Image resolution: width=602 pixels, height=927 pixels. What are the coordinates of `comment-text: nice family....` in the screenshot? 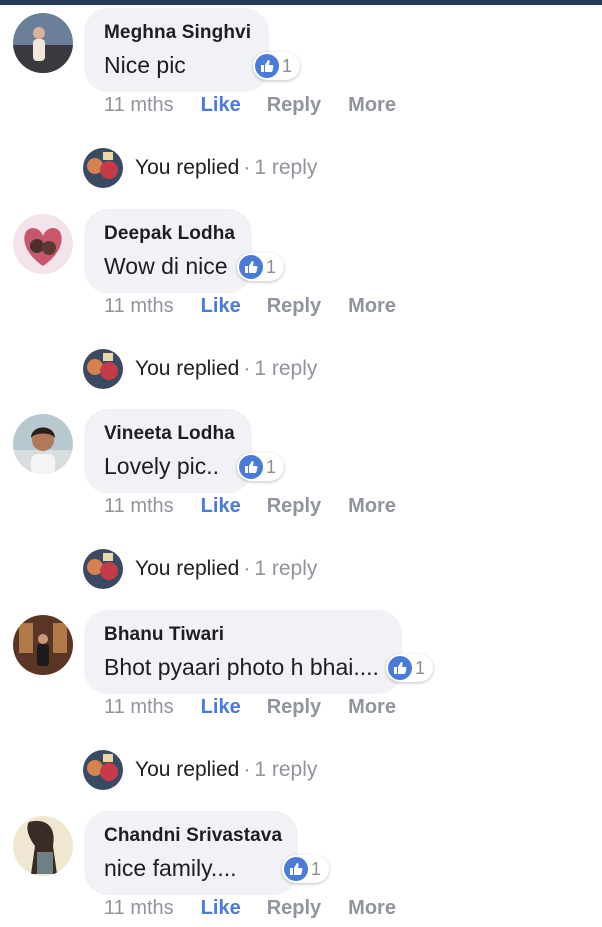 It's located at (170, 868).